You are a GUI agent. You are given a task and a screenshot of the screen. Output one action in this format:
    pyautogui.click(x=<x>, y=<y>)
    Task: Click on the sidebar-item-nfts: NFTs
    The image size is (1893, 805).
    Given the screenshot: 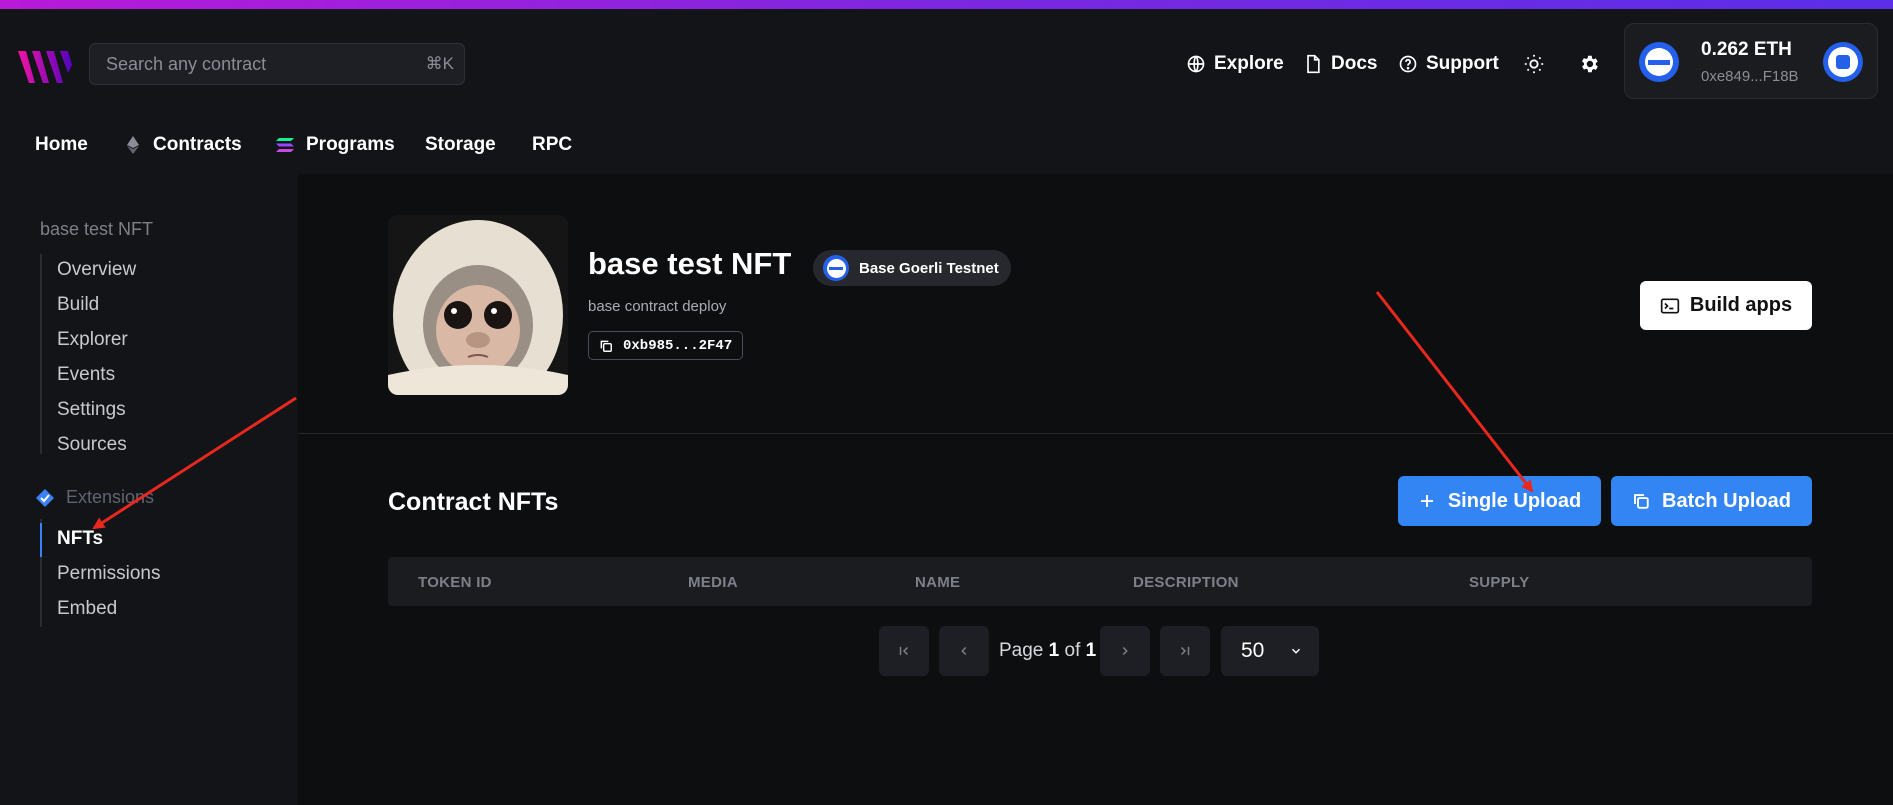 What is the action you would take?
    pyautogui.click(x=80, y=539)
    